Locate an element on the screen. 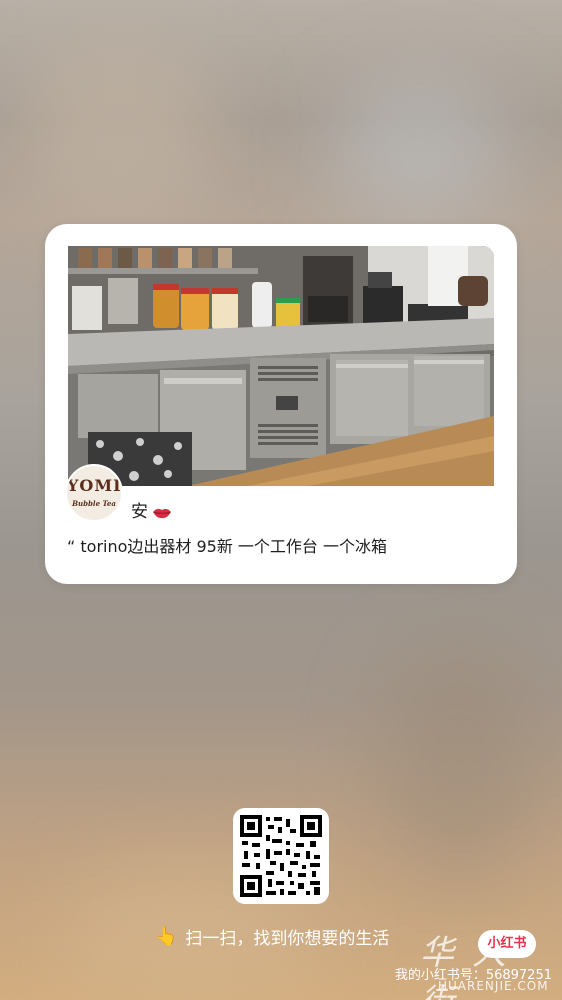 This screenshot has width=562, height=1000. author-avatar: YOMI Bubble Tea is located at coordinates (94, 493).